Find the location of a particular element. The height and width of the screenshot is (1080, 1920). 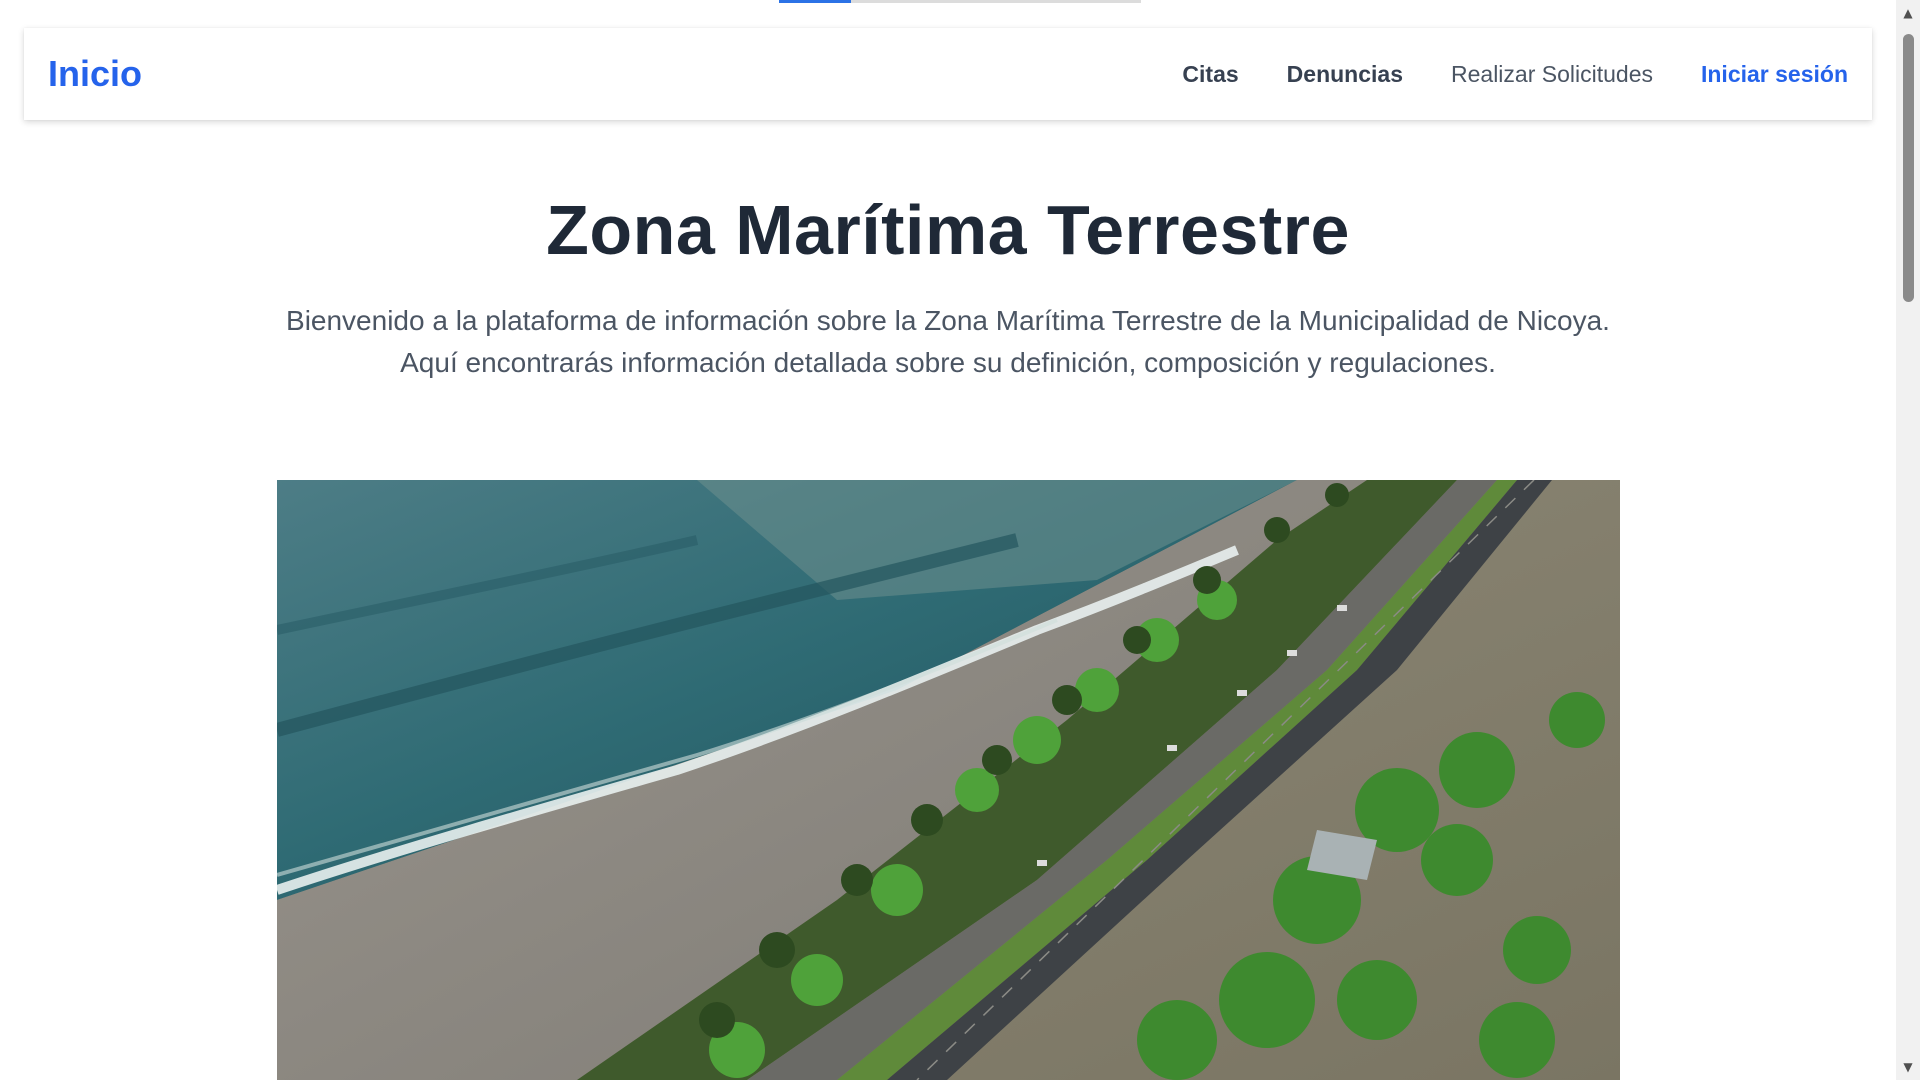

nav-link-denuncias: Denuncias is located at coordinates (1345, 74).